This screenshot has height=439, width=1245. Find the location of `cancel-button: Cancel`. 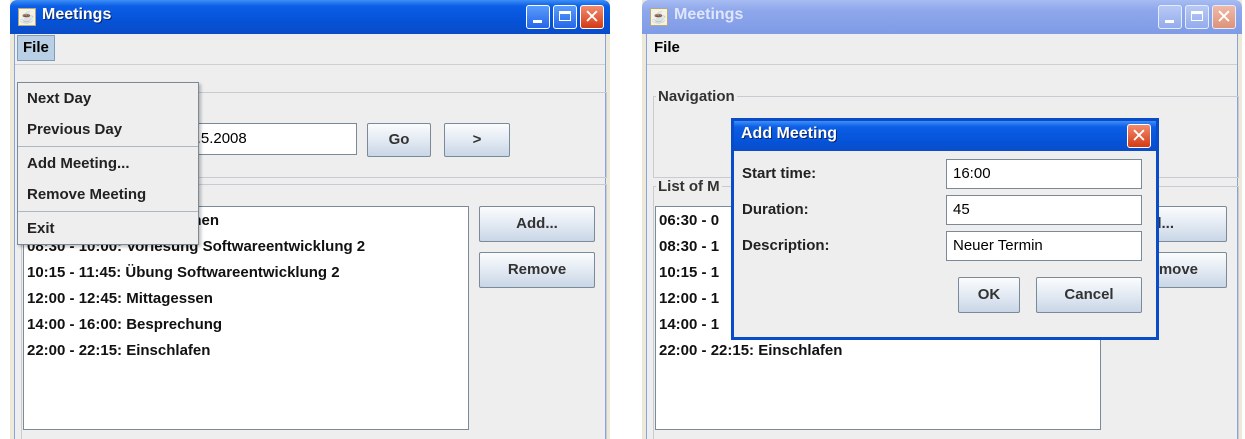

cancel-button: Cancel is located at coordinates (1089, 295).